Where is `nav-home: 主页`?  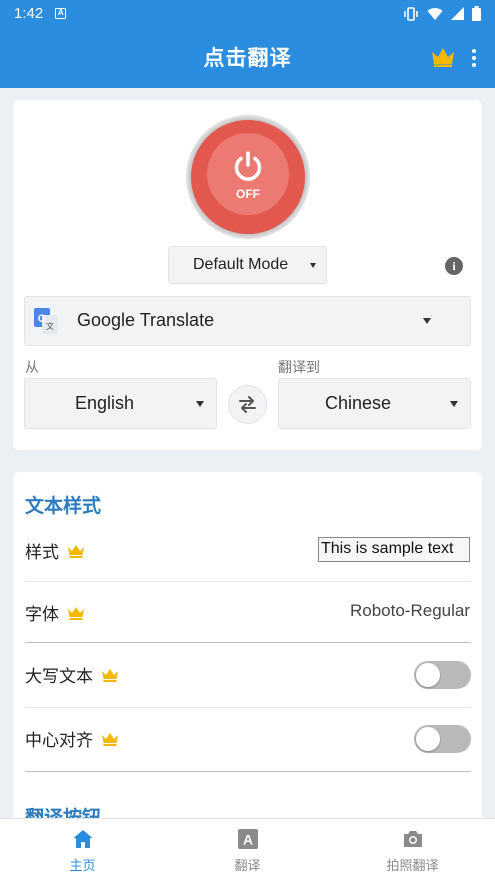 nav-home: 主页 is located at coordinates (82, 849).